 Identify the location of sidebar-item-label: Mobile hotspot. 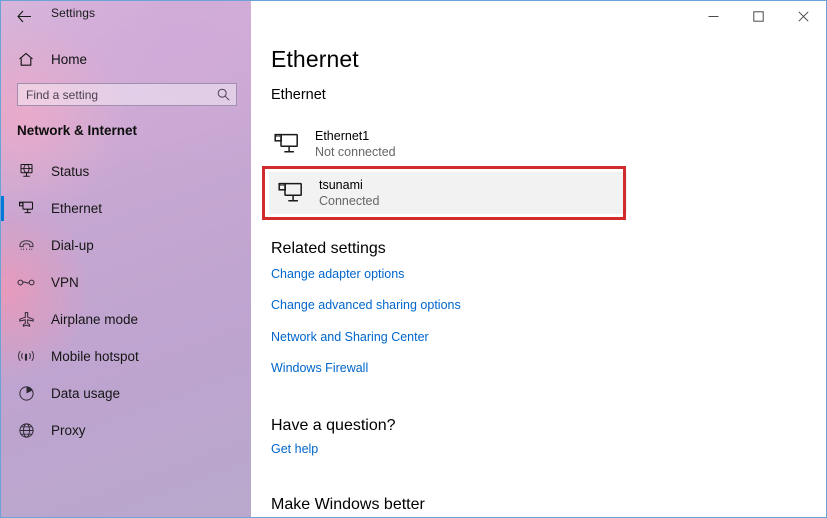
(95, 356).